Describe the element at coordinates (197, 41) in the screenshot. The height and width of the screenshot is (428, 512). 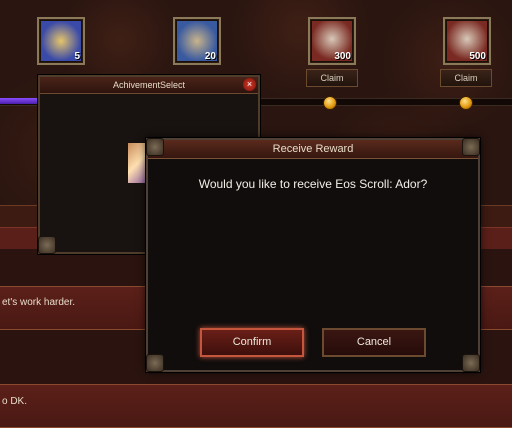
I see `reward-slot: 20` at that location.